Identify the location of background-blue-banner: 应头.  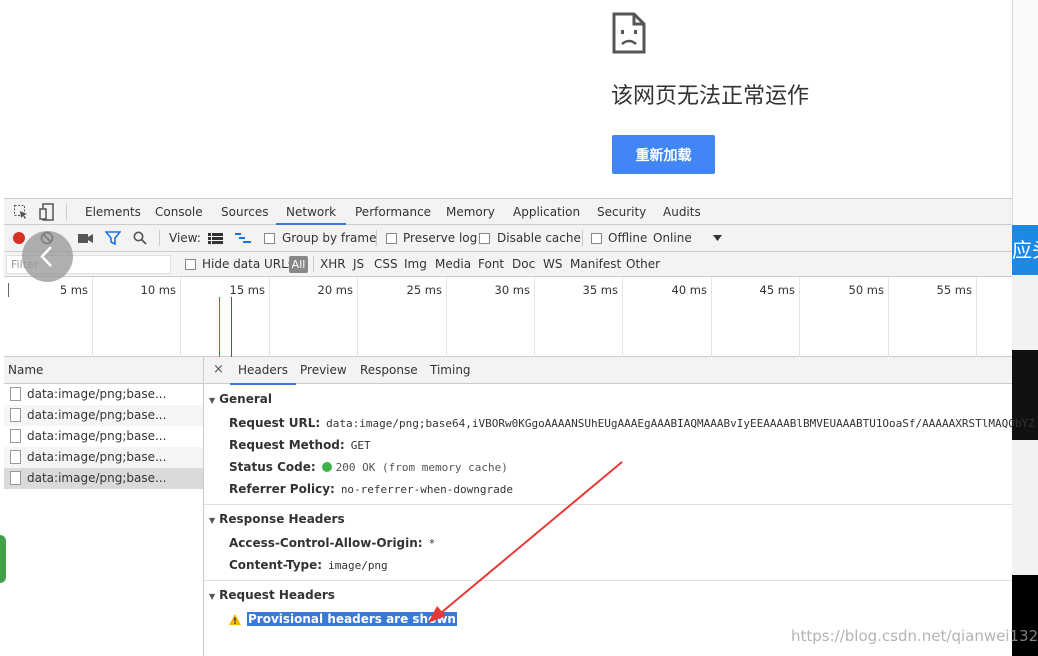
(1025, 250).